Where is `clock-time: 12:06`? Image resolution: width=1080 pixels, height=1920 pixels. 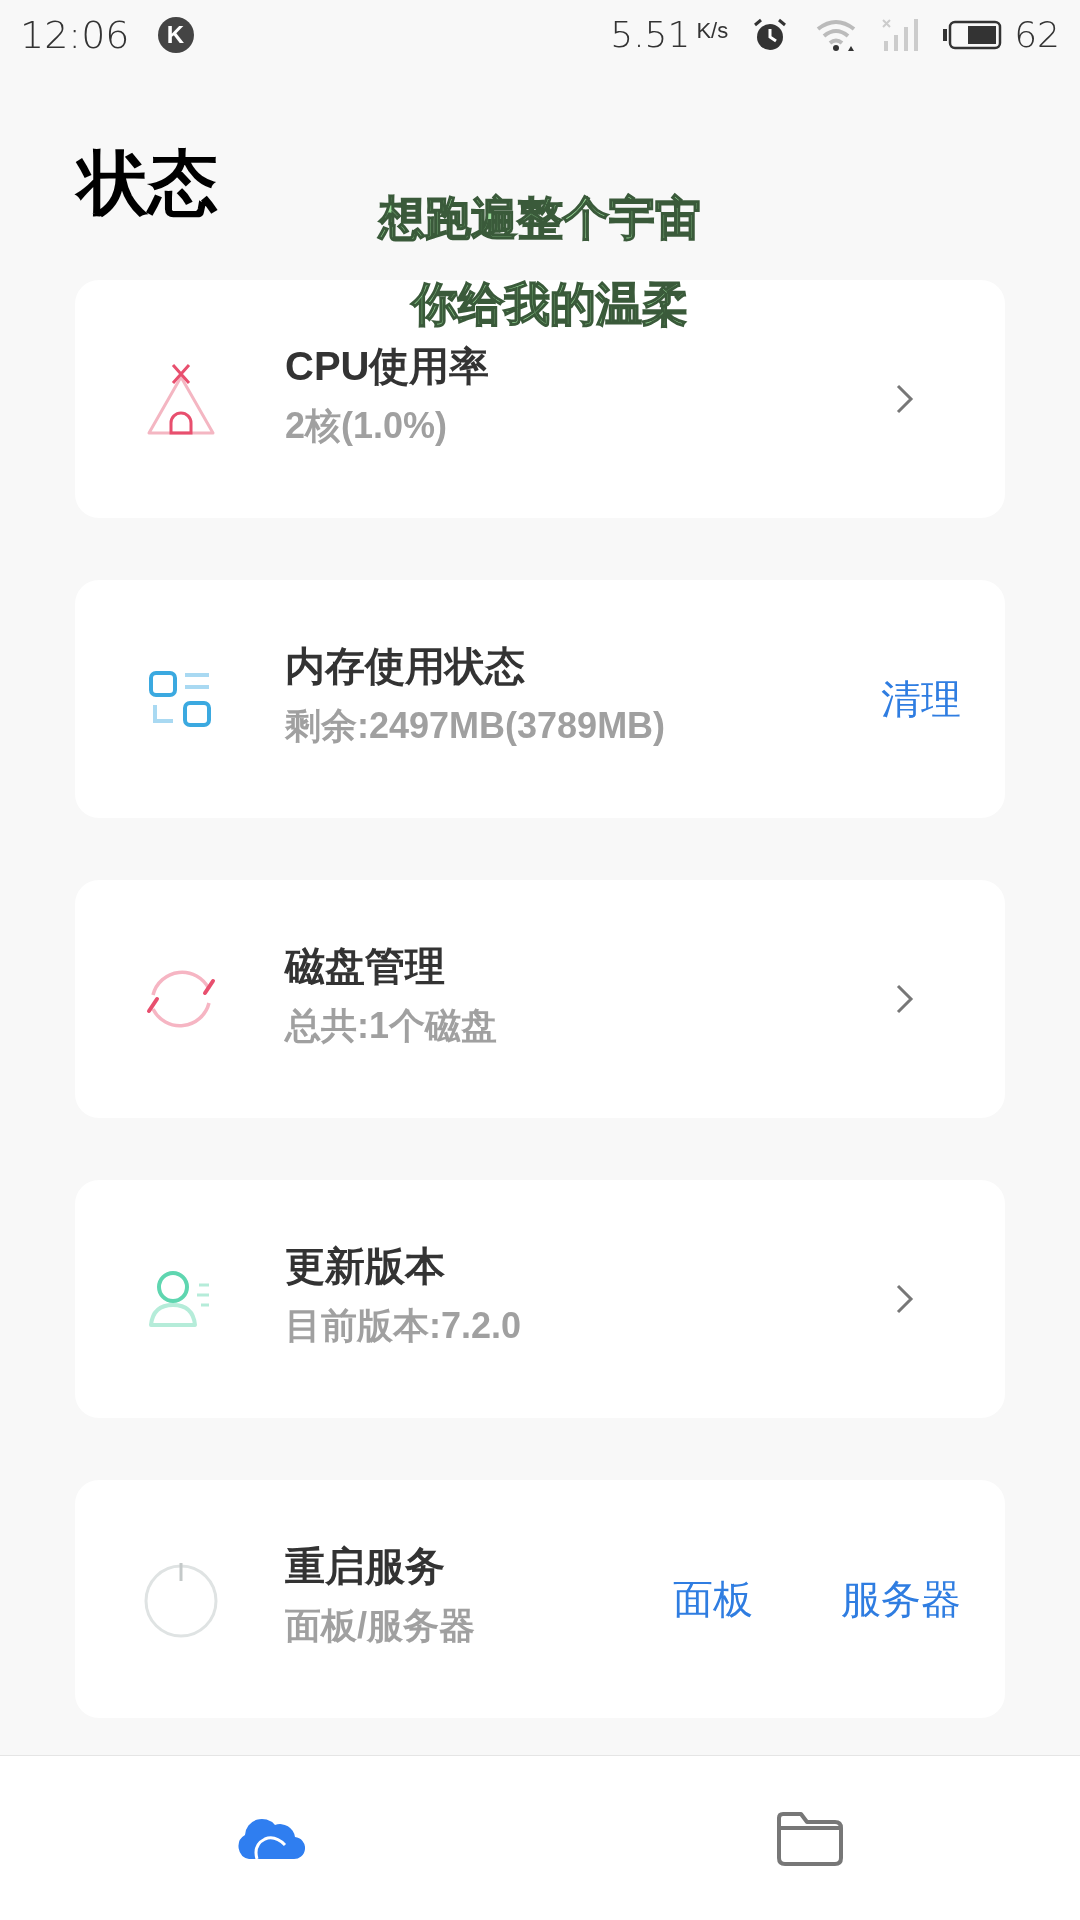
clock-time: 12:06 is located at coordinates (75, 35).